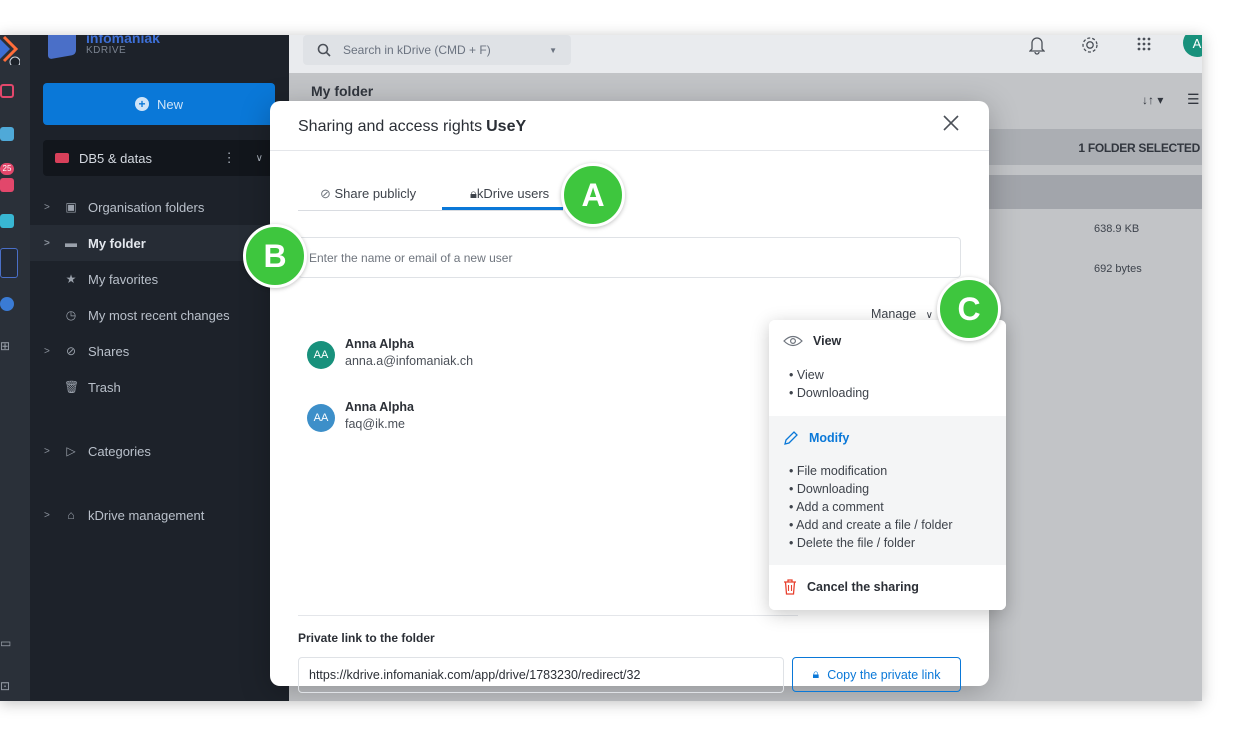 The height and width of the screenshot is (736, 1237). What do you see at coordinates (409, 361) in the screenshot?
I see `user-email: anna.a@infomaniak.ch` at bounding box center [409, 361].